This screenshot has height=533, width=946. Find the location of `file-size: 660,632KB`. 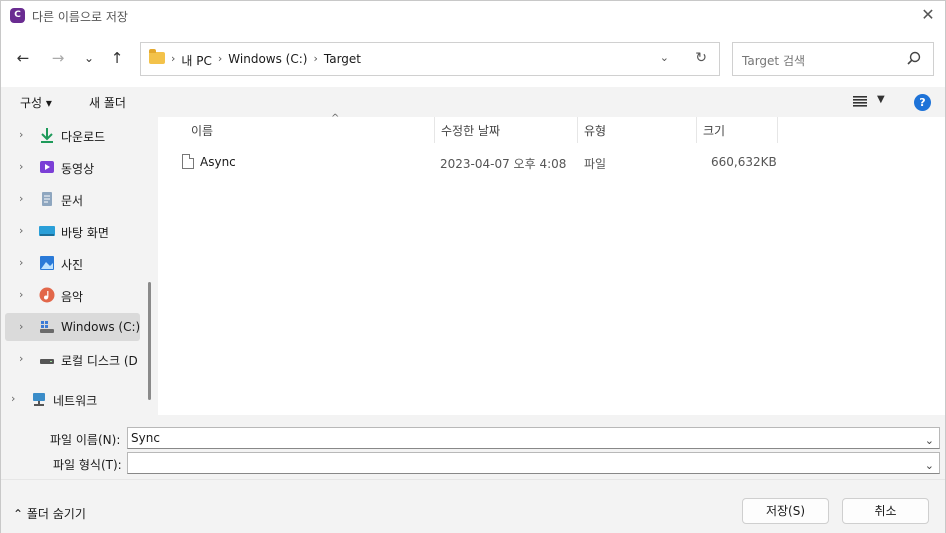

file-size: 660,632KB is located at coordinates (744, 162).